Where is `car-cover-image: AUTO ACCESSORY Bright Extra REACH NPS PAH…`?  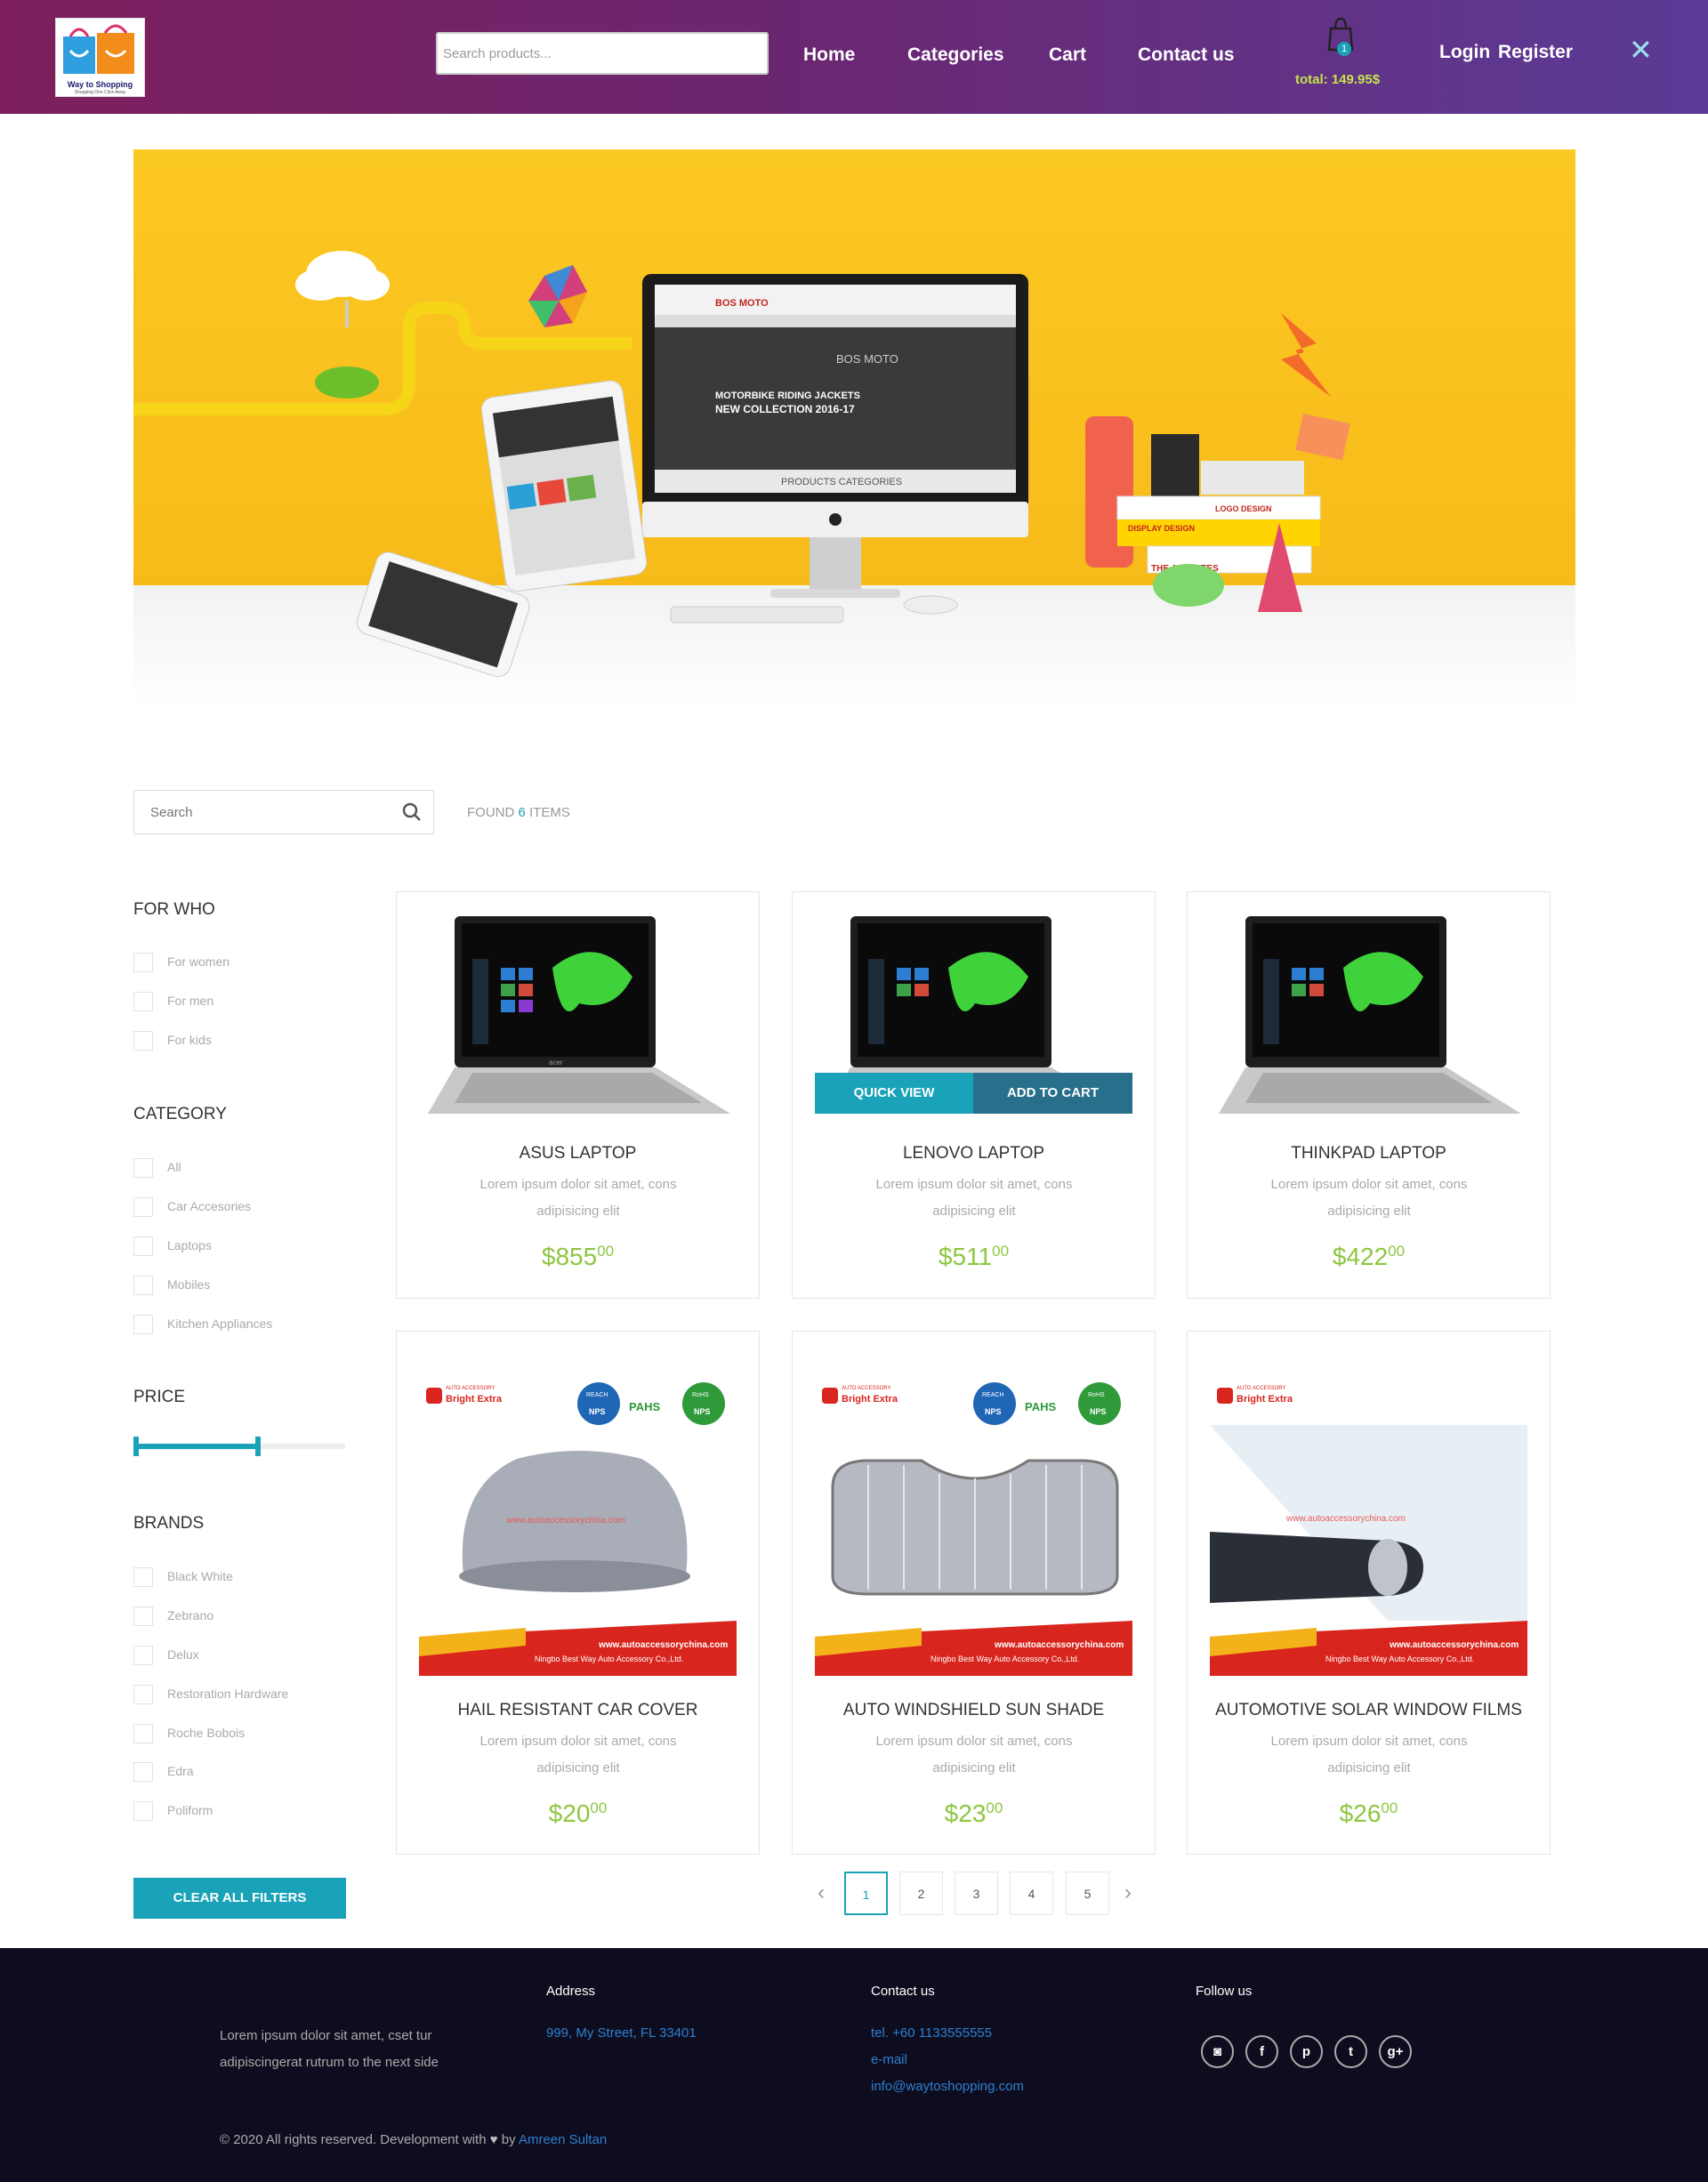
car-cover-image: AUTO ACCESSORY Bright Extra REACH NPS PAH… is located at coordinates (578, 1529).